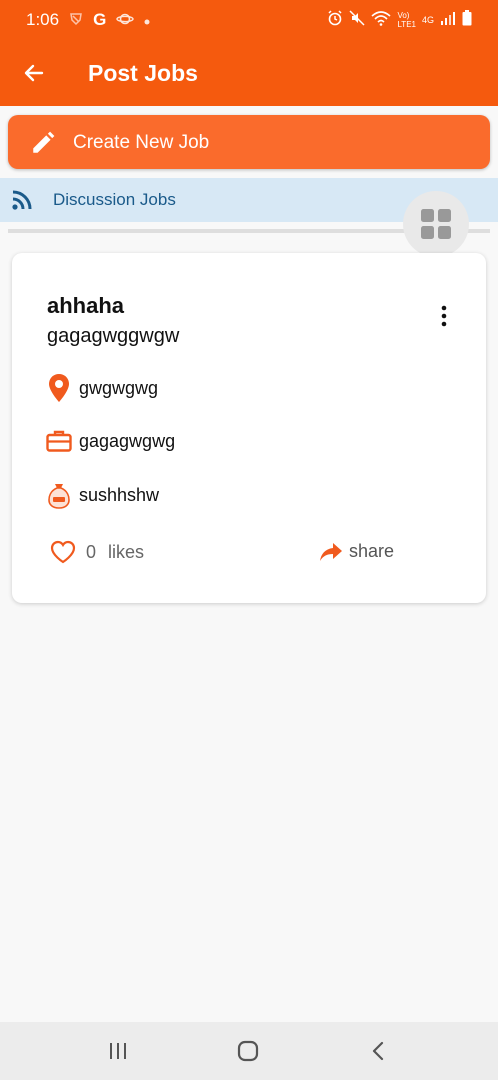  I want to click on google-icon: G, so click(100, 19).